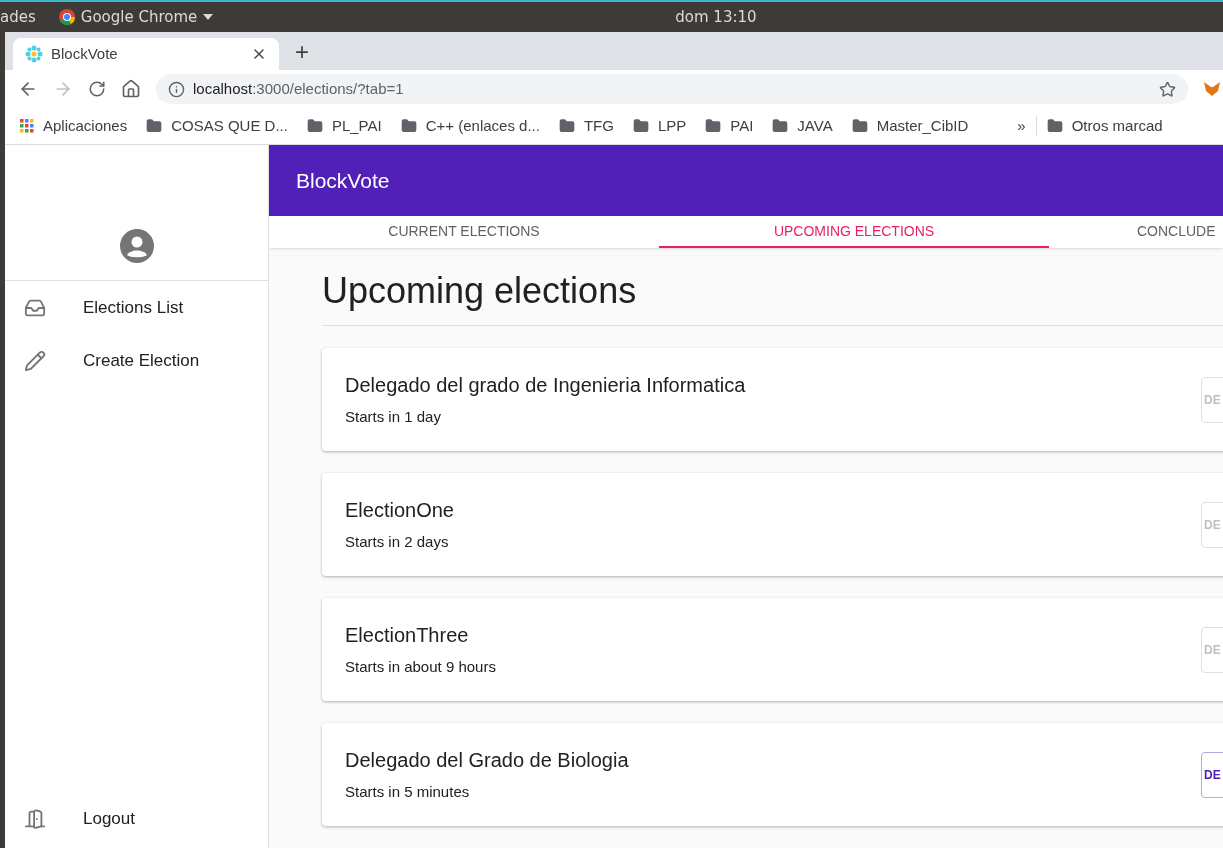 The width and height of the screenshot is (1223, 848). Describe the element at coordinates (131, 89) in the screenshot. I see `home-icon` at that location.